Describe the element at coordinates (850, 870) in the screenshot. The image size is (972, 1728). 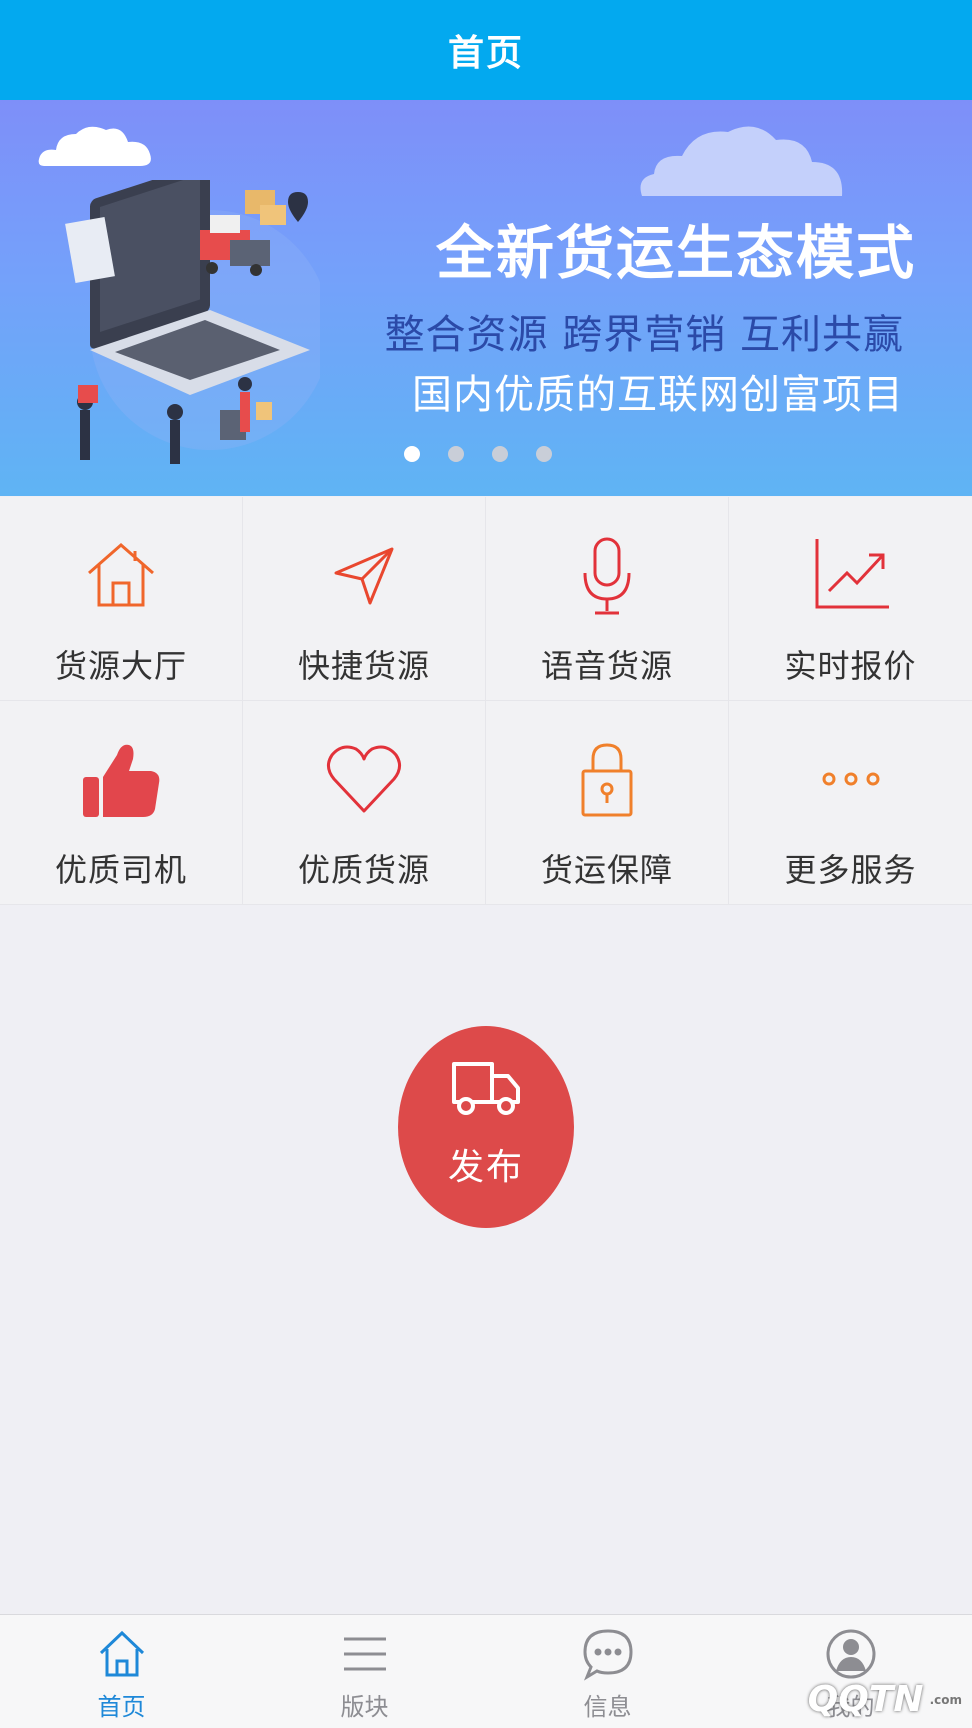
I see `service-label: 更多服务` at that location.